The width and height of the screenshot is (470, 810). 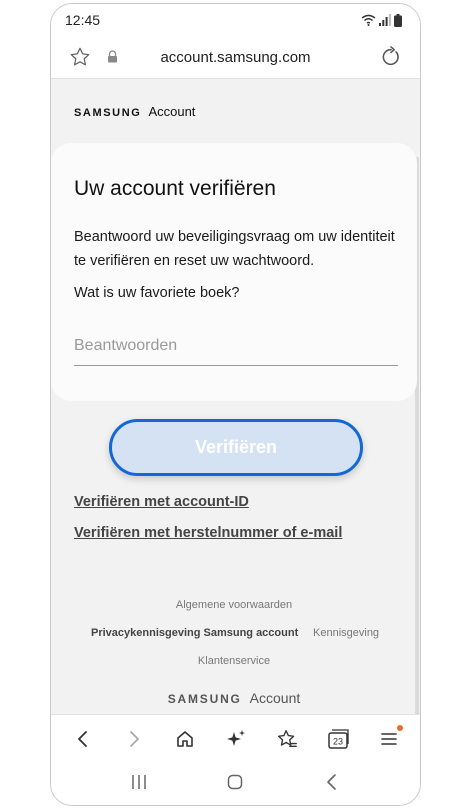 I want to click on status-icons, so click(x=381, y=20).